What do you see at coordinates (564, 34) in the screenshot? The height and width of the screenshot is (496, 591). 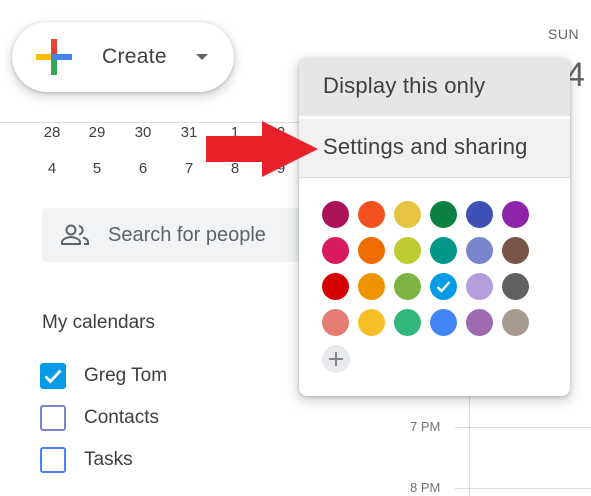 I see `day-of-week-label: SUN` at bounding box center [564, 34].